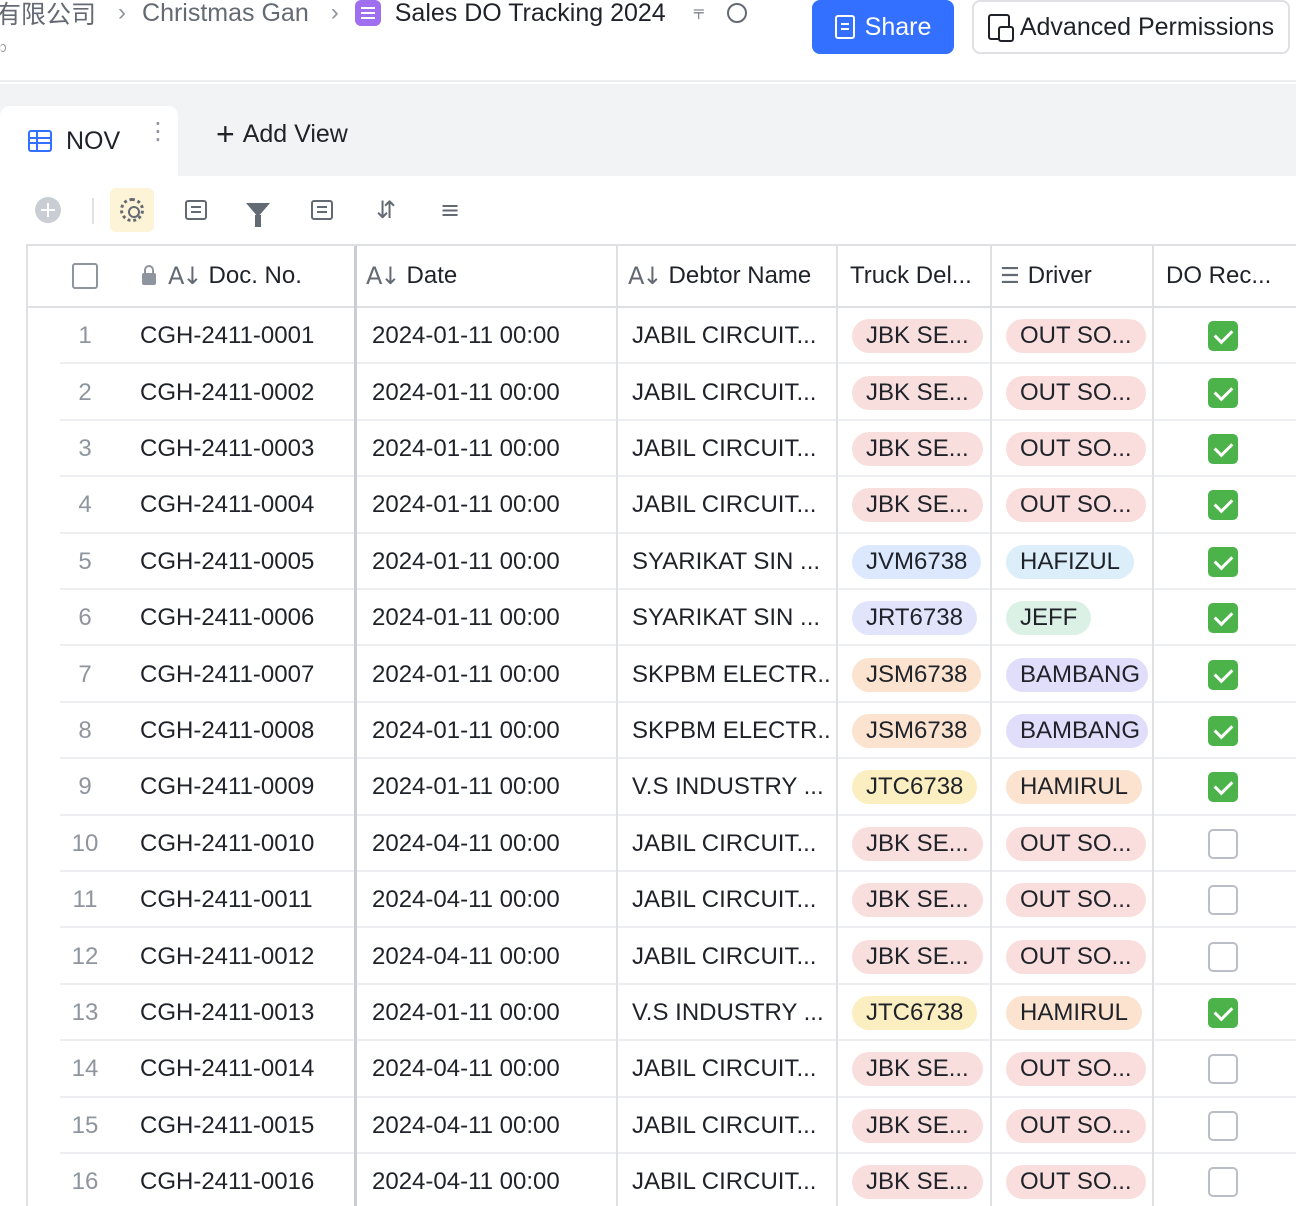  What do you see at coordinates (919, 618) in the screenshot?
I see `truck-cell: JRT6738` at bounding box center [919, 618].